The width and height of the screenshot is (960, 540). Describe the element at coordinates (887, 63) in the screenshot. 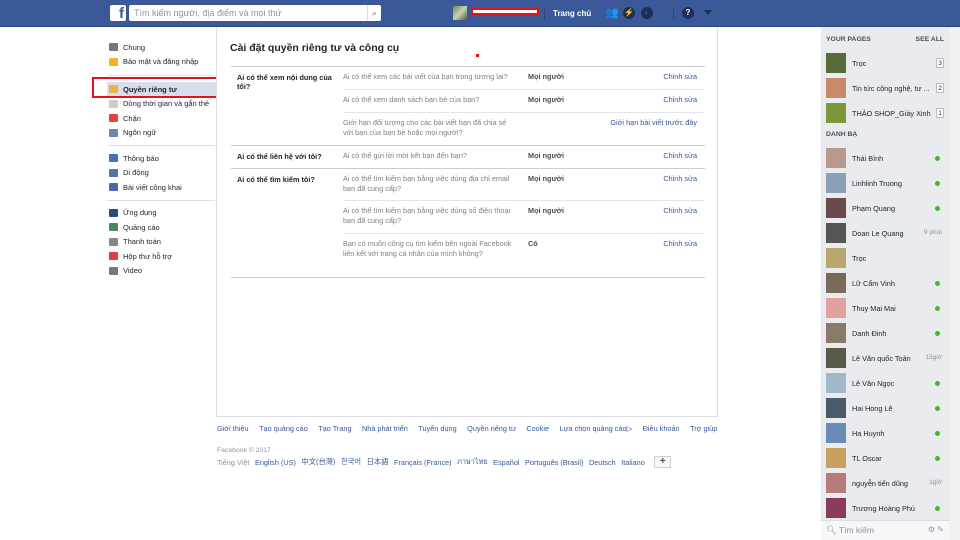

I see `page-item: Trọc 3` at that location.